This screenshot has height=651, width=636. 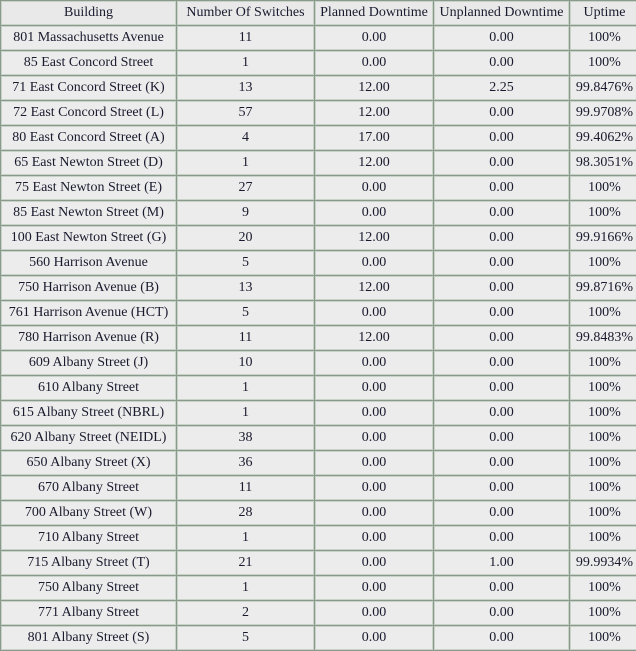 What do you see at coordinates (88, 238) in the screenshot?
I see `cell-building: 100 East Newton Street (G)` at bounding box center [88, 238].